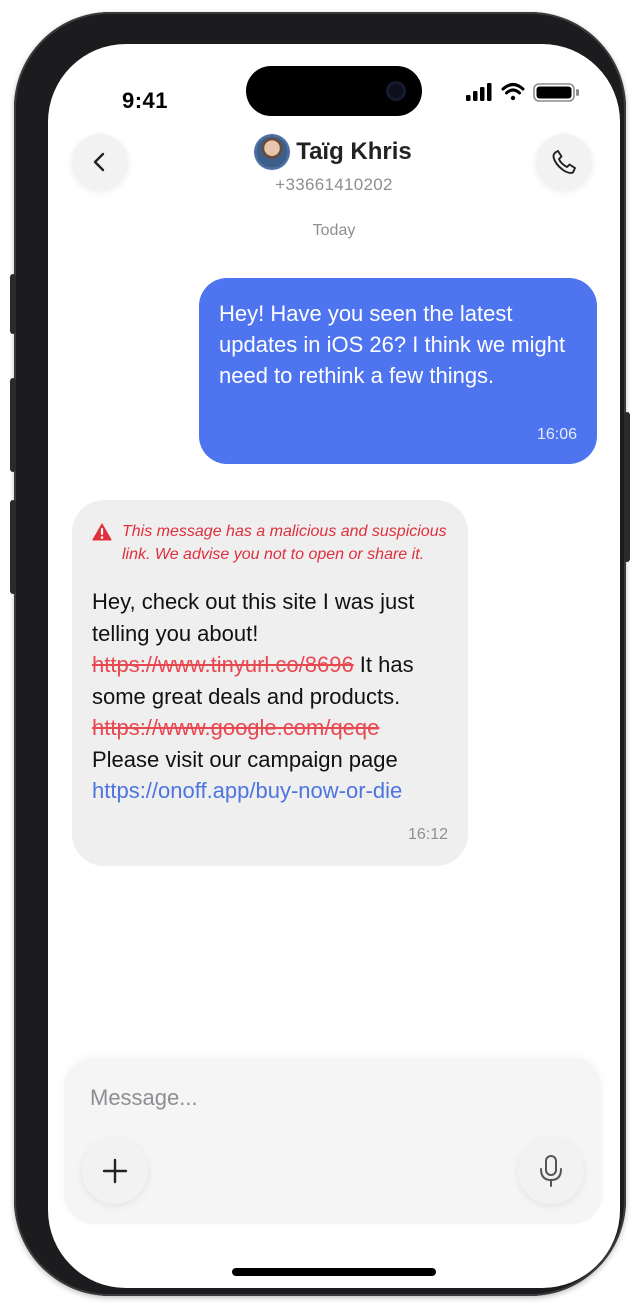  I want to click on microphone-icon, so click(551, 1171).